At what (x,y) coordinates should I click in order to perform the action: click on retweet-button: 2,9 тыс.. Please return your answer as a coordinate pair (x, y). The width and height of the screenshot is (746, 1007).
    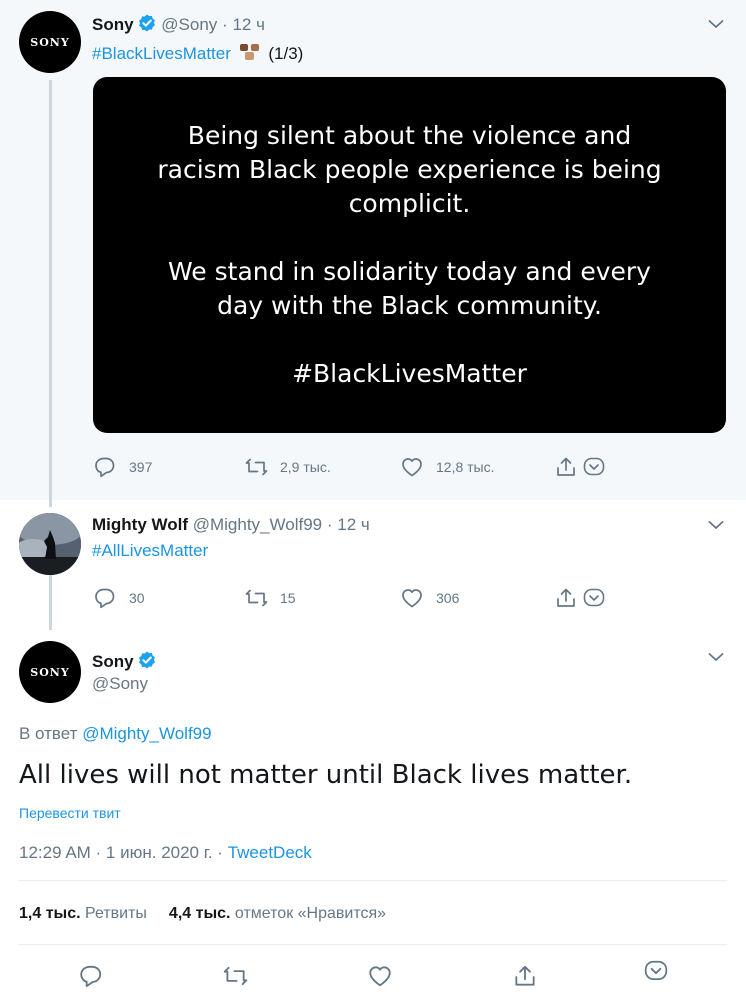
    Looking at the image, I should click on (287, 467).